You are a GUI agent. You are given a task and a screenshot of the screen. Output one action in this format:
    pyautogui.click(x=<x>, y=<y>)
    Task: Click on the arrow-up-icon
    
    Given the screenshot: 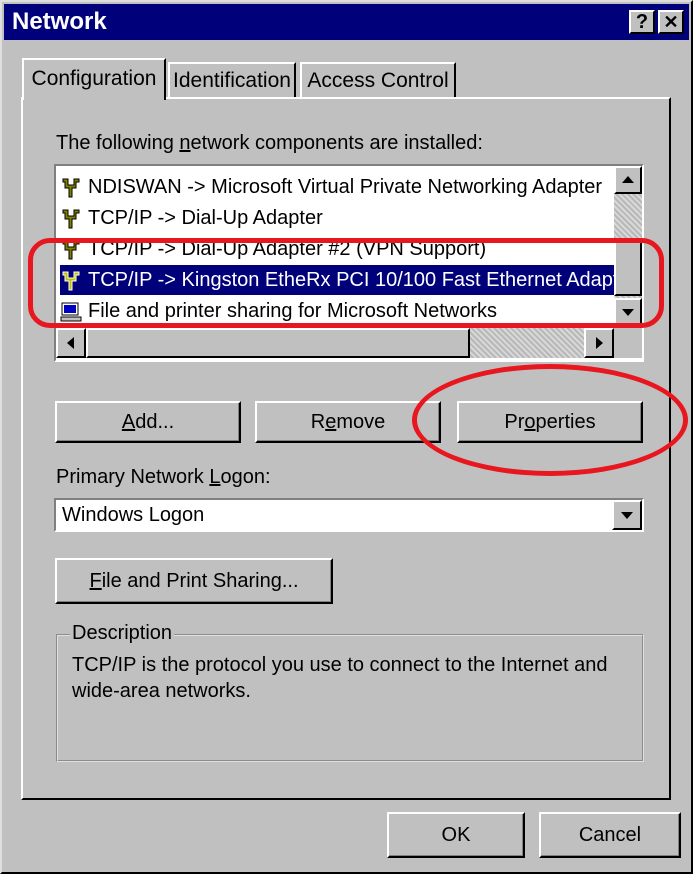 What is the action you would take?
    pyautogui.click(x=628, y=179)
    